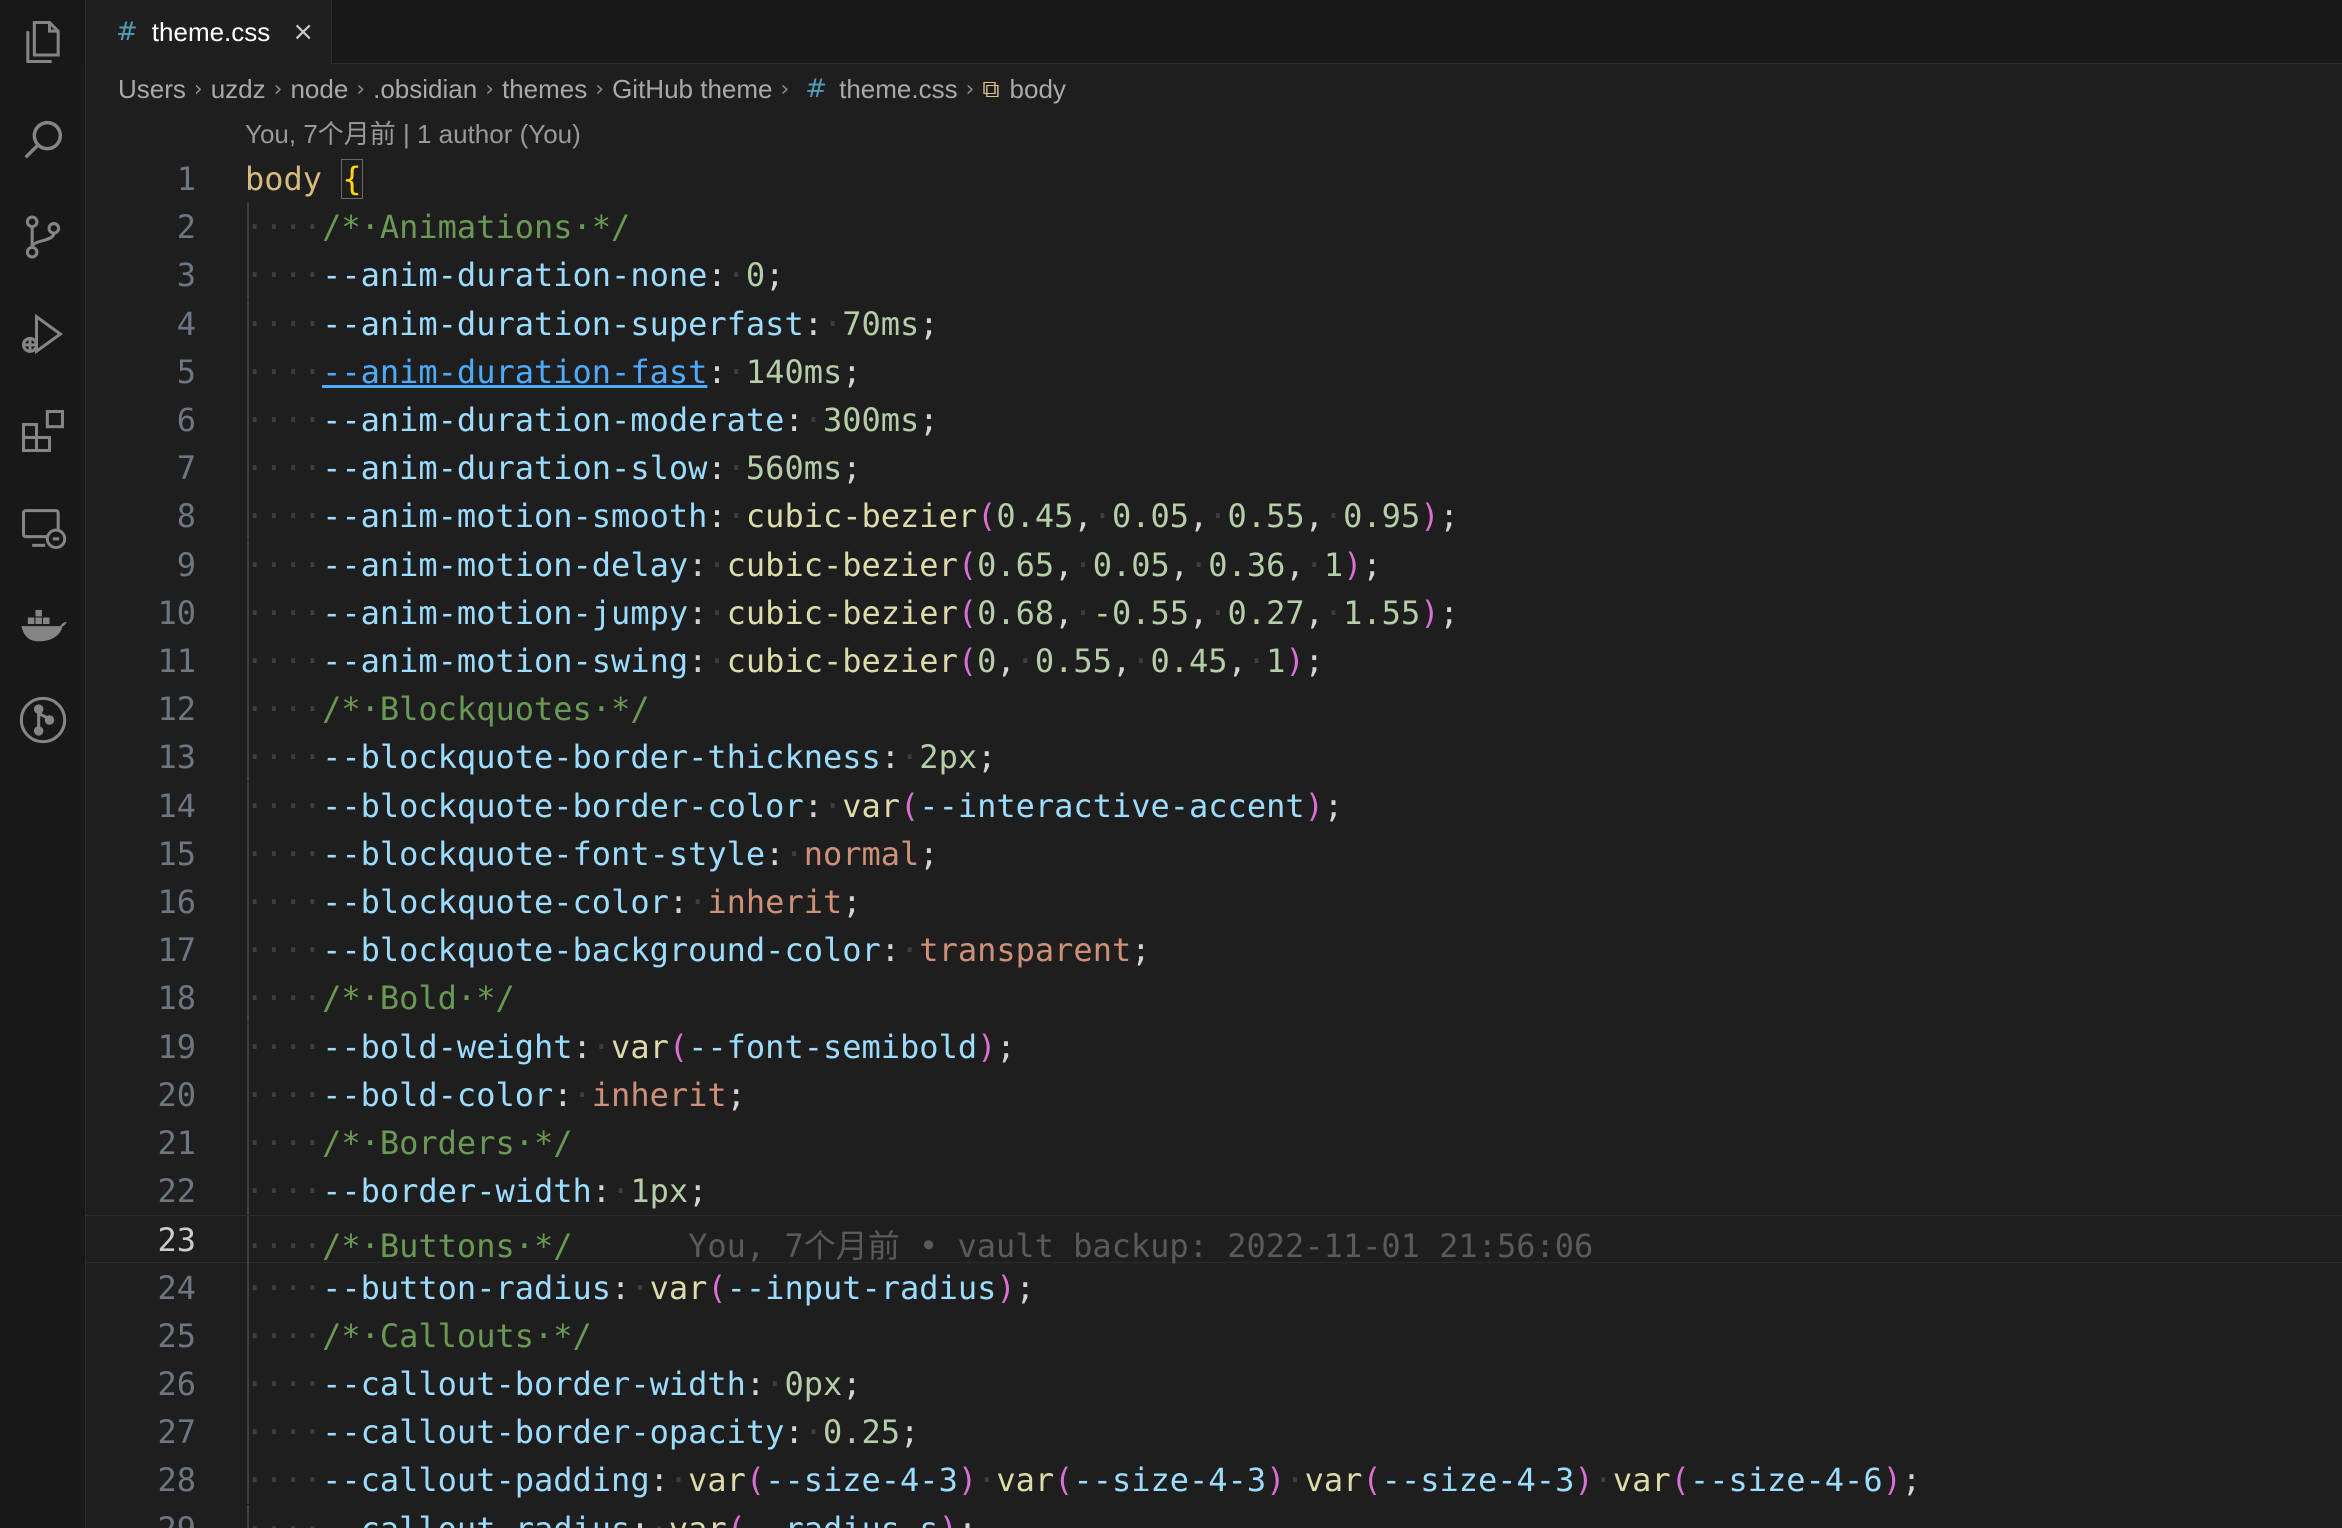  Describe the element at coordinates (303, 32) in the screenshot. I see `close-icon: ×` at that location.